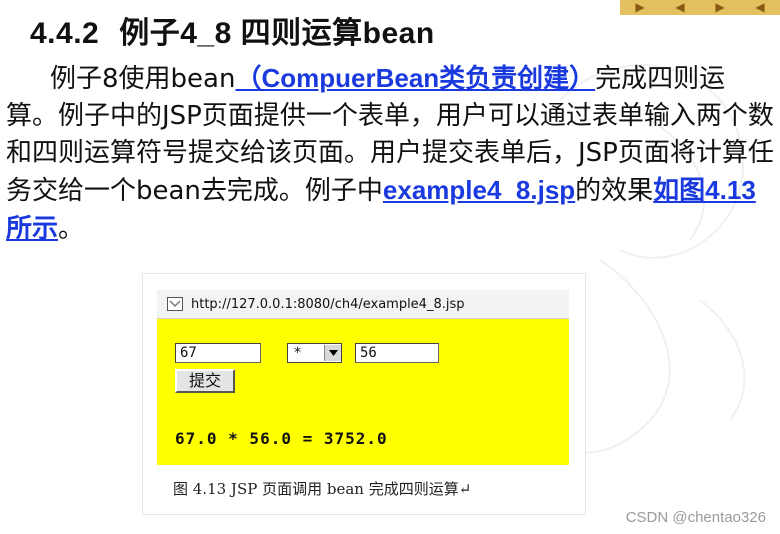  I want to click on url-text: http://127.0.0.1:8080/ch4/example4_8.jsp, so click(328, 304).